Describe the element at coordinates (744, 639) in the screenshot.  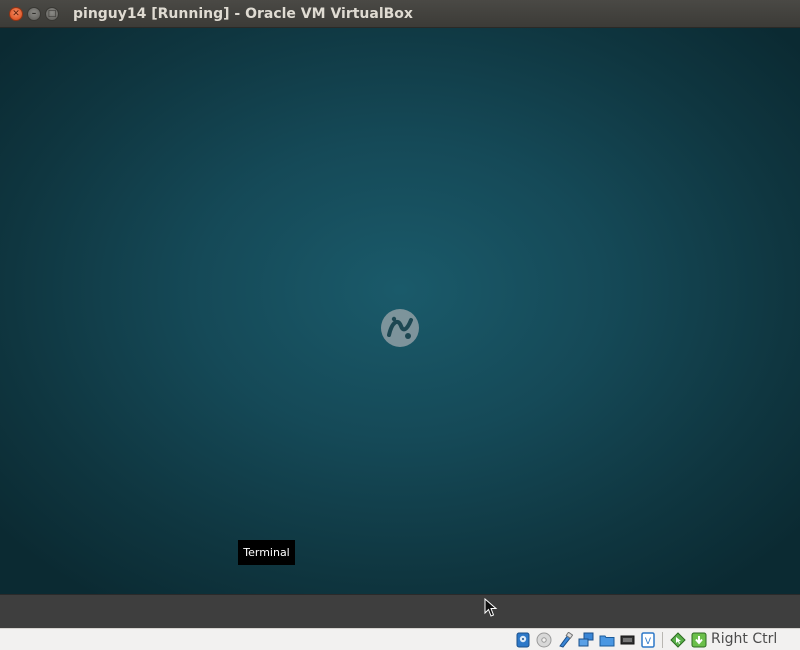
I see `host-key-label: Right Ctrl` at that location.